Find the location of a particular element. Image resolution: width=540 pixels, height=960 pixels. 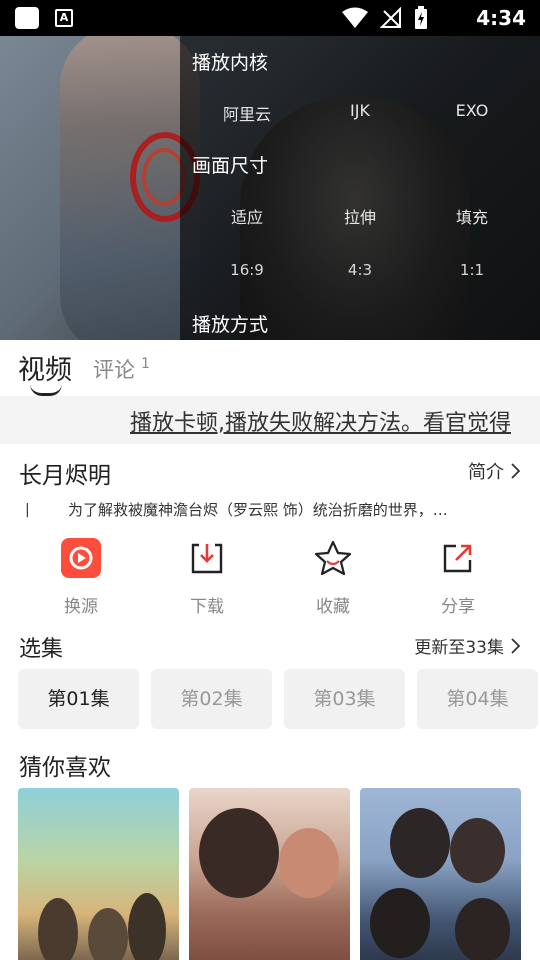

notice-banner: 播放卡顿,播放失败解决方法。看官觉得 is located at coordinates (270, 420).